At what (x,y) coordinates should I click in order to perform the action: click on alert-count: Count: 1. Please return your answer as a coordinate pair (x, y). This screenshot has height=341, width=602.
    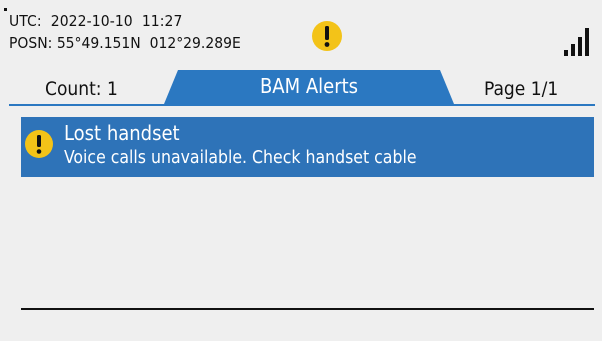
    Looking at the image, I should click on (81, 89).